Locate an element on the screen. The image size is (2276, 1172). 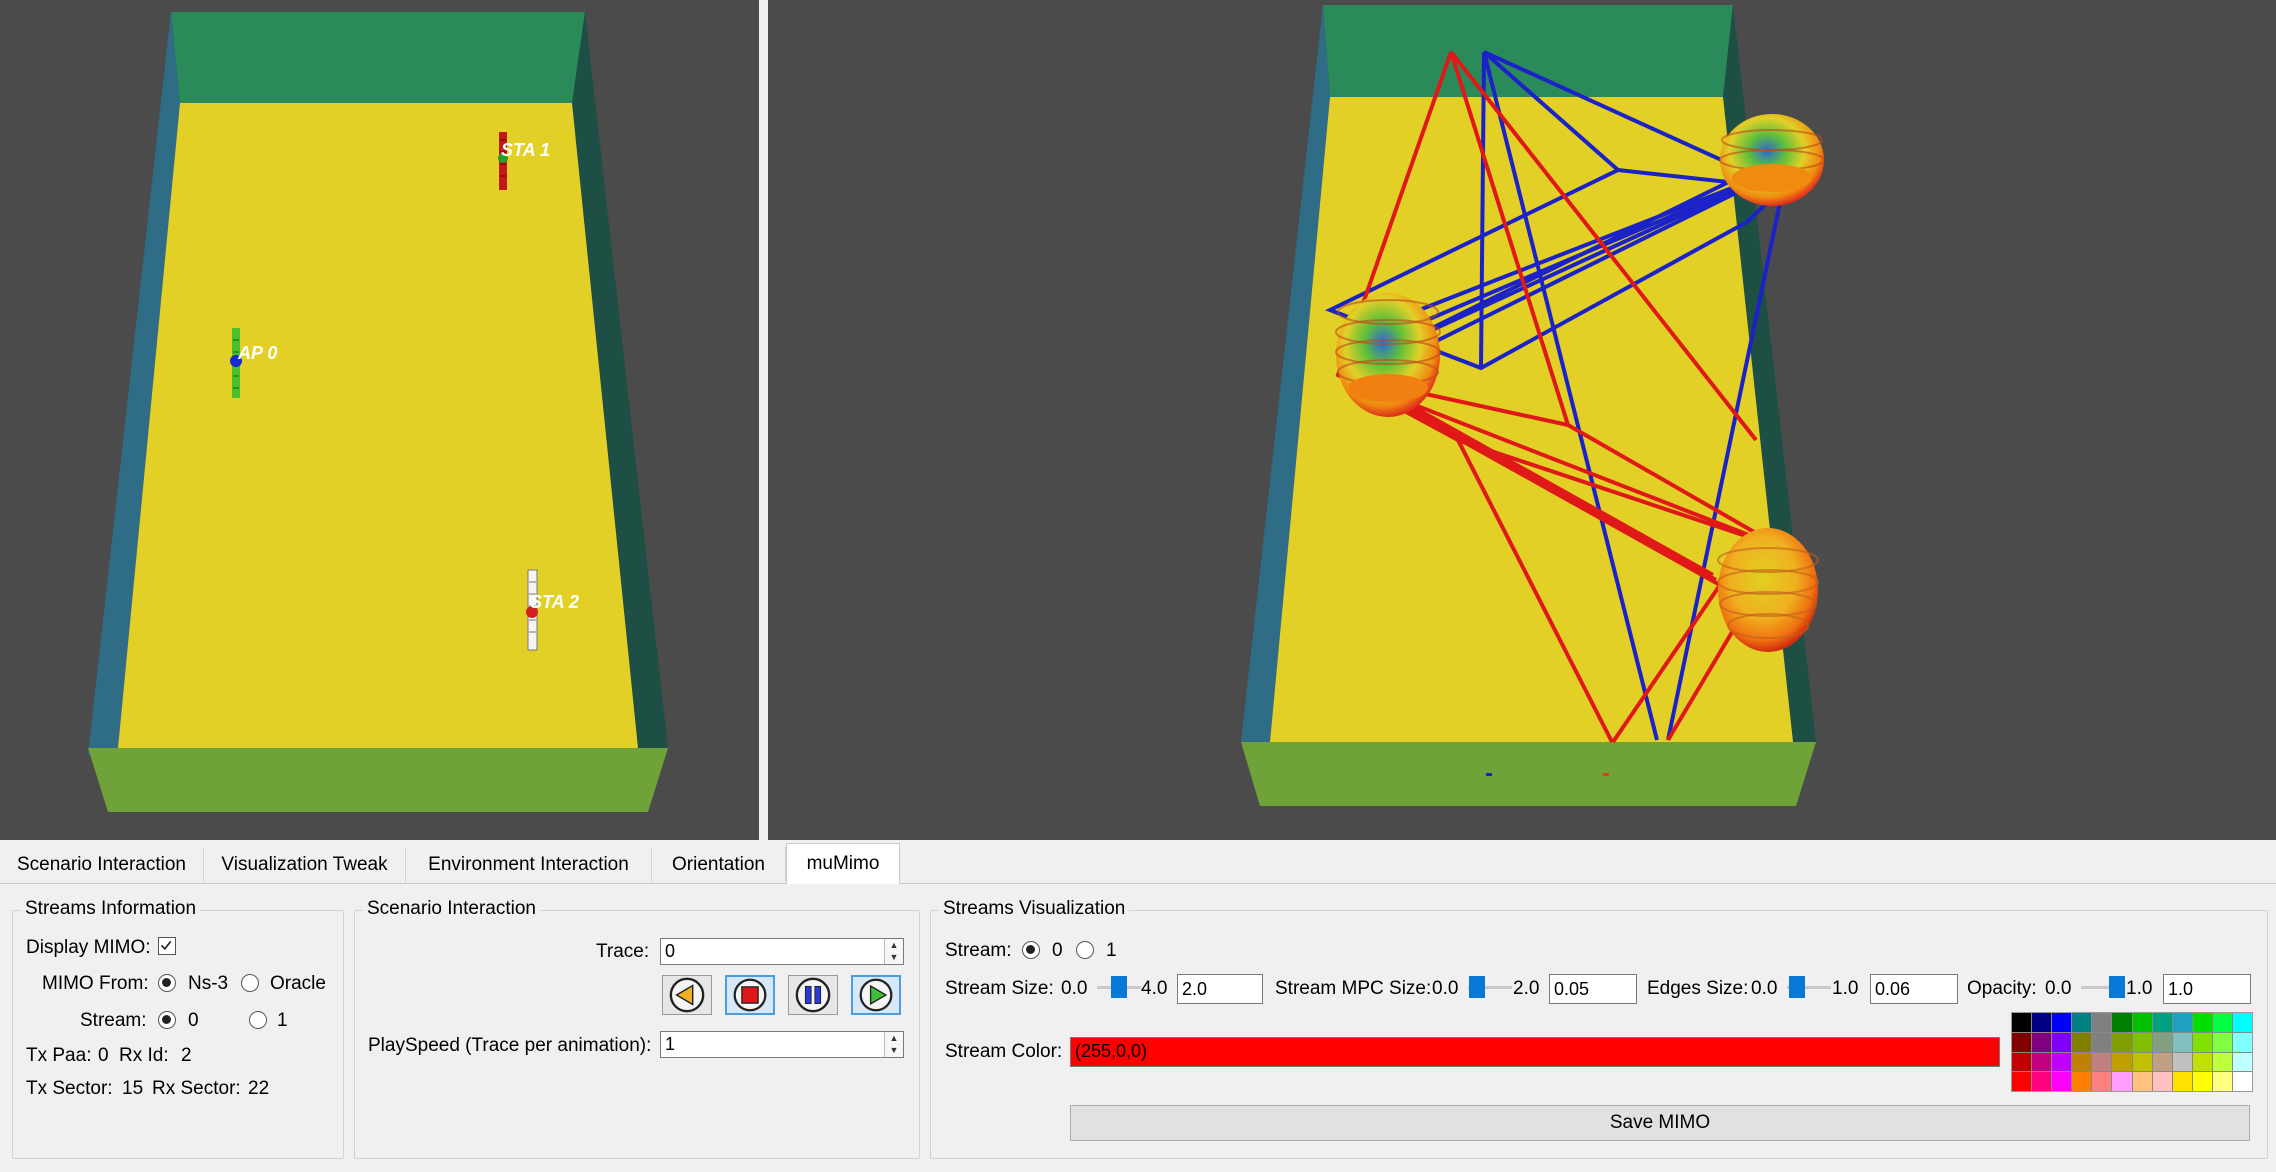
playspeed-label: PlaySpeed (Trace per animation): is located at coordinates (510, 1045).